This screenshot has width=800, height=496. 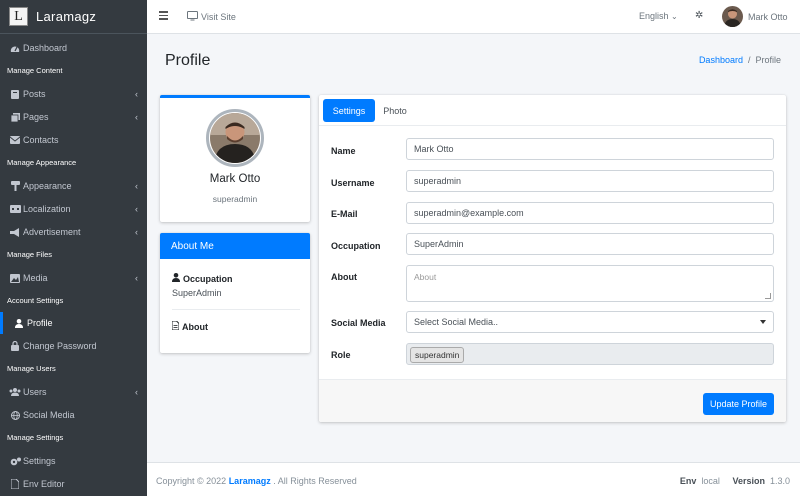 I want to click on nav-header-manage-users: Manage Users, so click(x=31, y=368).